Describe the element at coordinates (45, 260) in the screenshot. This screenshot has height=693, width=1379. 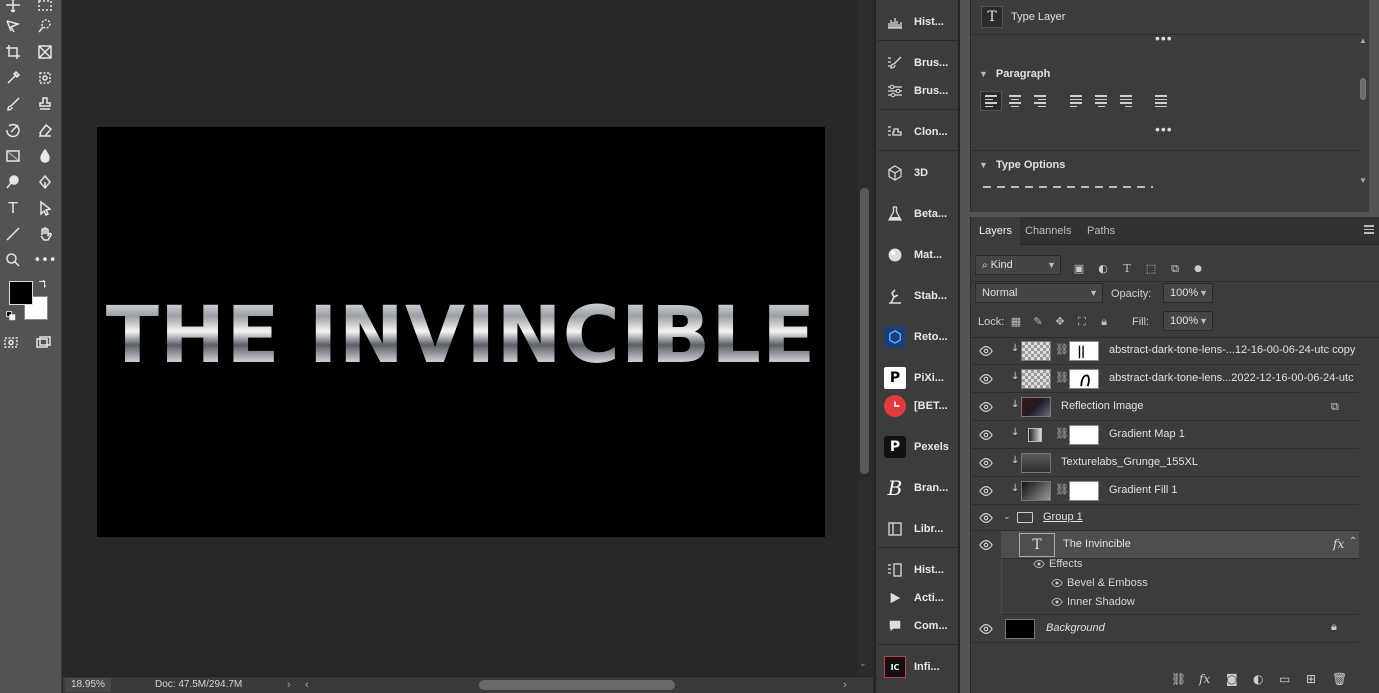
I see `more-tools-icon: •••` at that location.